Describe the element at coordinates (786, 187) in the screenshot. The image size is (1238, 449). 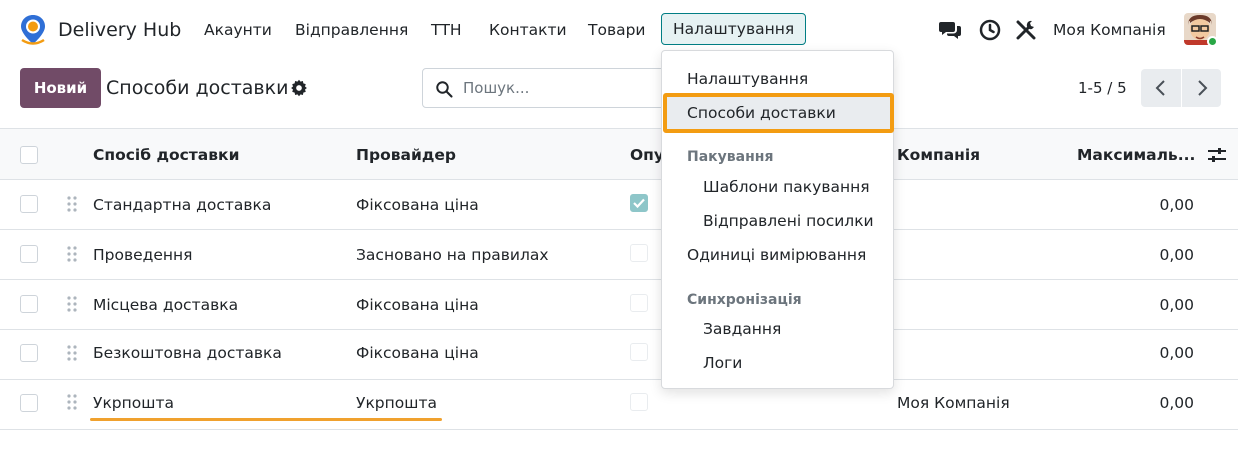
I see `dropdown-item-package-templates: Шаблони пакування` at that location.